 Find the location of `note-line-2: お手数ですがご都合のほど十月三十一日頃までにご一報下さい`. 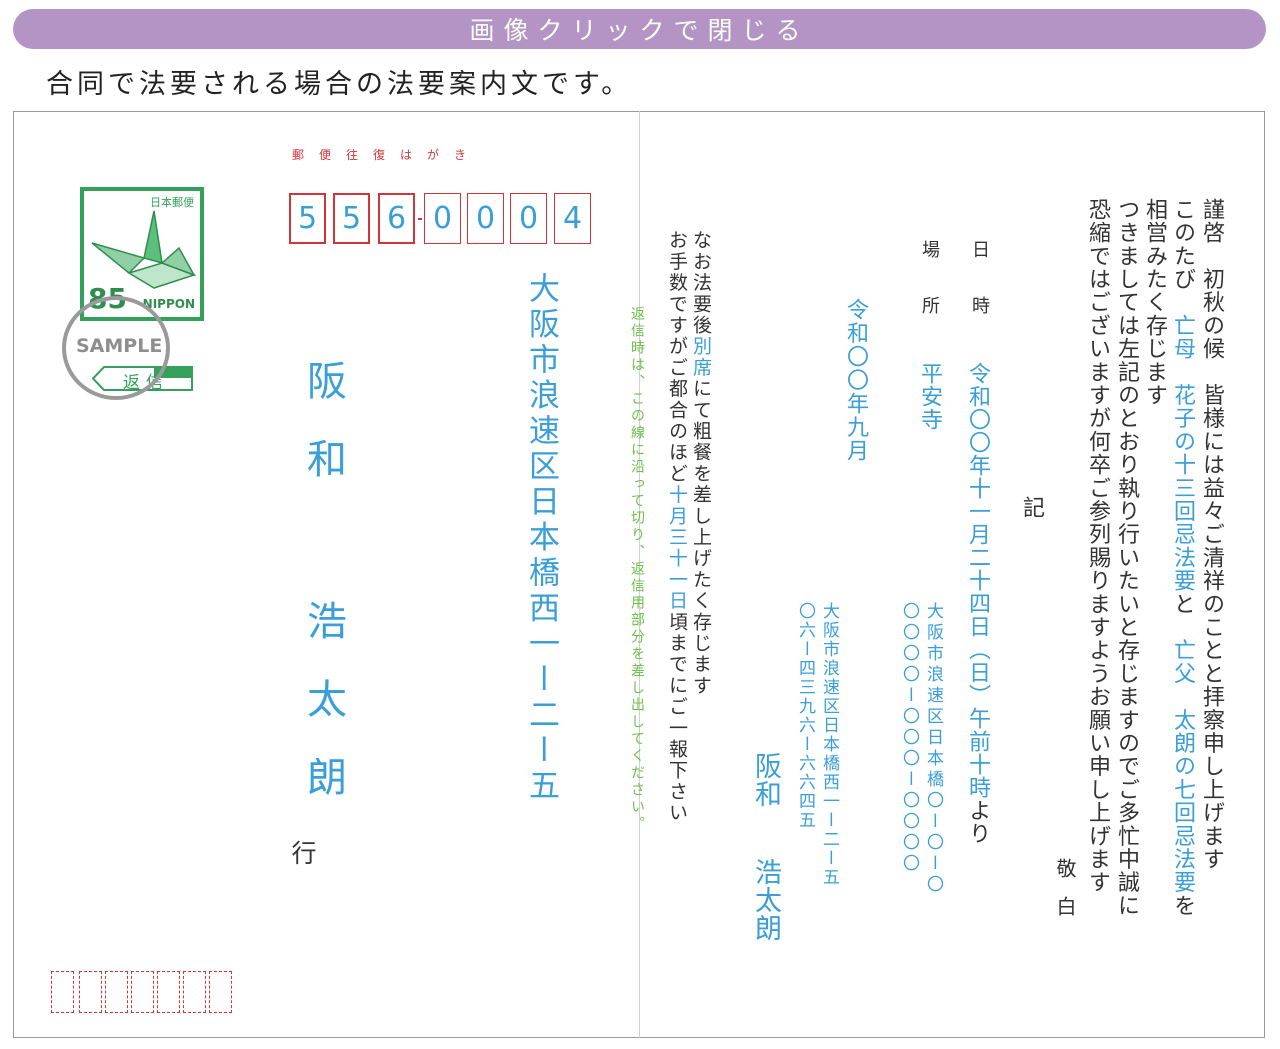

note-line-2: お手数ですがご都合のほど十月三十一日頃までにご一報下さい is located at coordinates (677, 527).